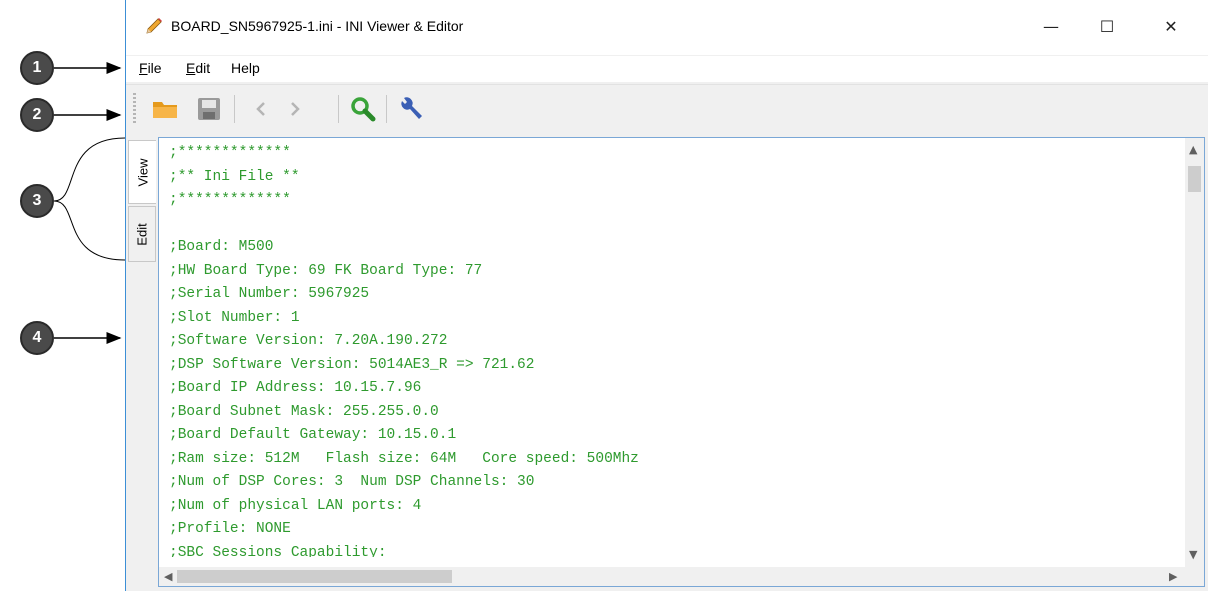 The height and width of the screenshot is (591, 1208). I want to click on tab-view: View, so click(142, 172).